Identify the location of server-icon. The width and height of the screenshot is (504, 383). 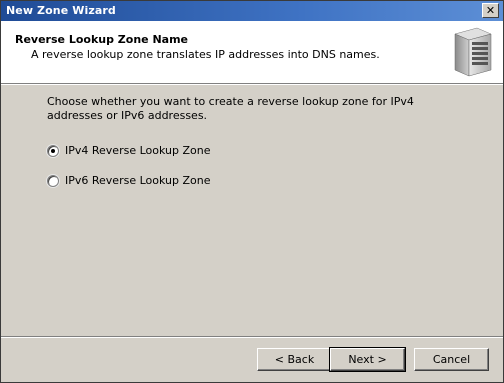
(473, 52).